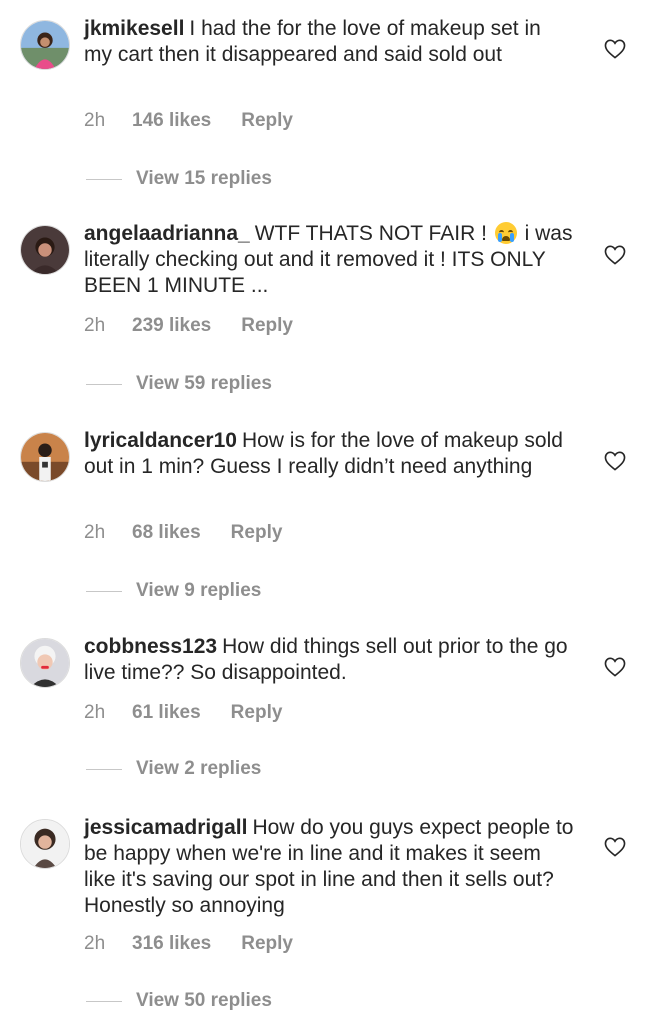  I want to click on view-replies-button: View 9 replies, so click(173, 591).